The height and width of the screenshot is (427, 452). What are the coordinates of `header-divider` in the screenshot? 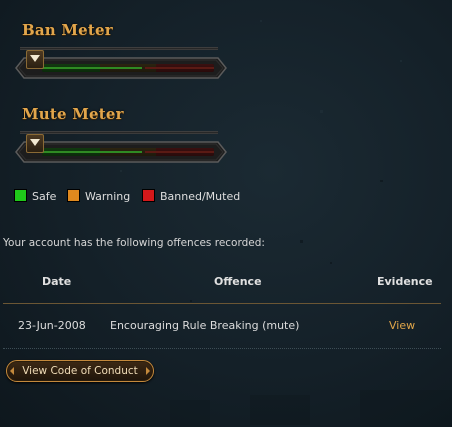 It's located at (222, 303).